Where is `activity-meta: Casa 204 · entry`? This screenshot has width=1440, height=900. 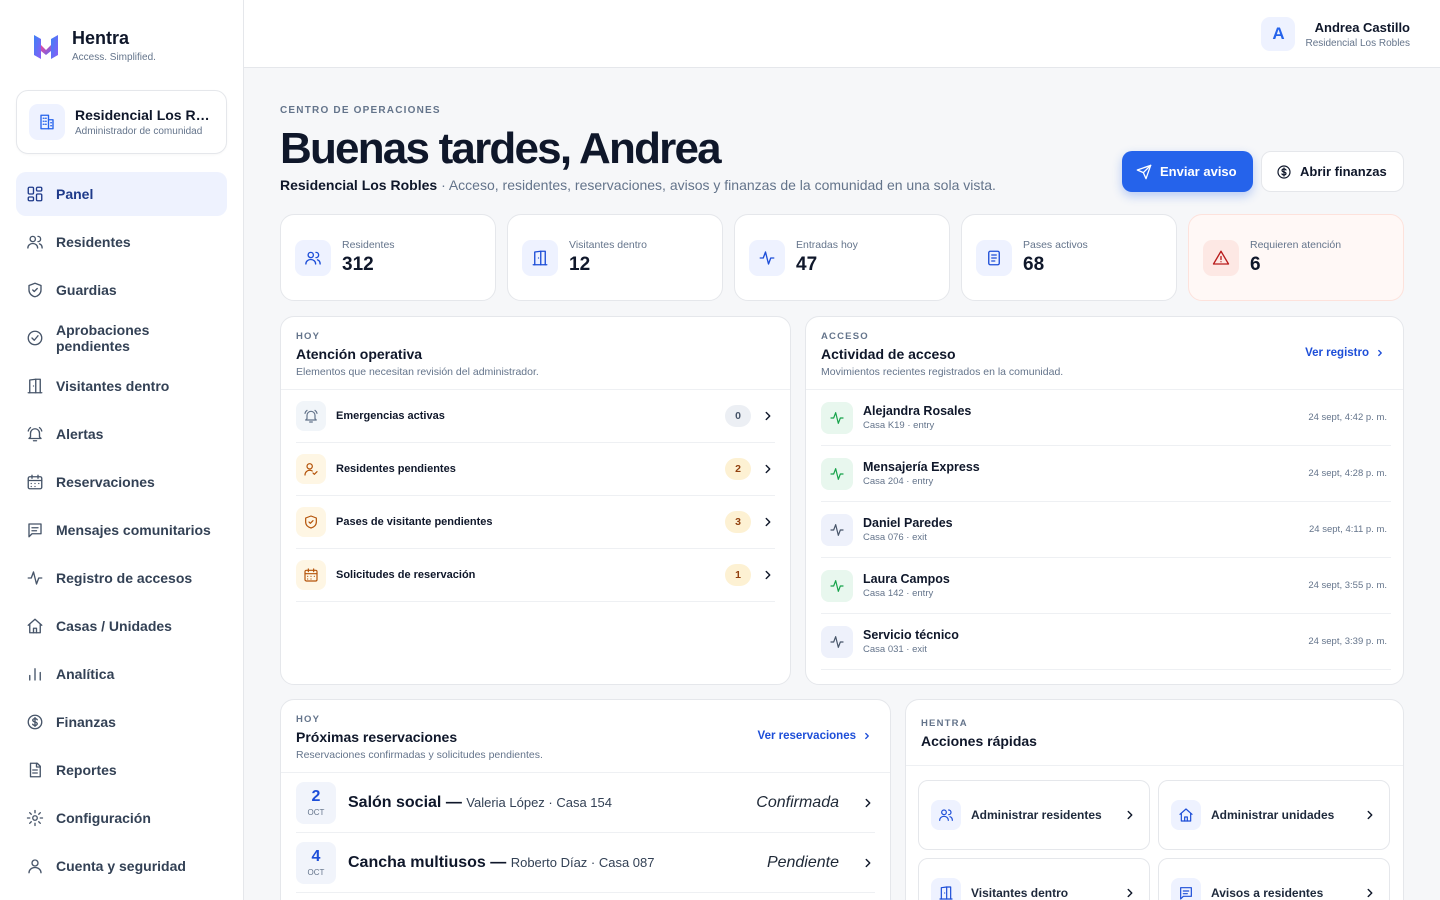 activity-meta: Casa 204 · entry is located at coordinates (898, 481).